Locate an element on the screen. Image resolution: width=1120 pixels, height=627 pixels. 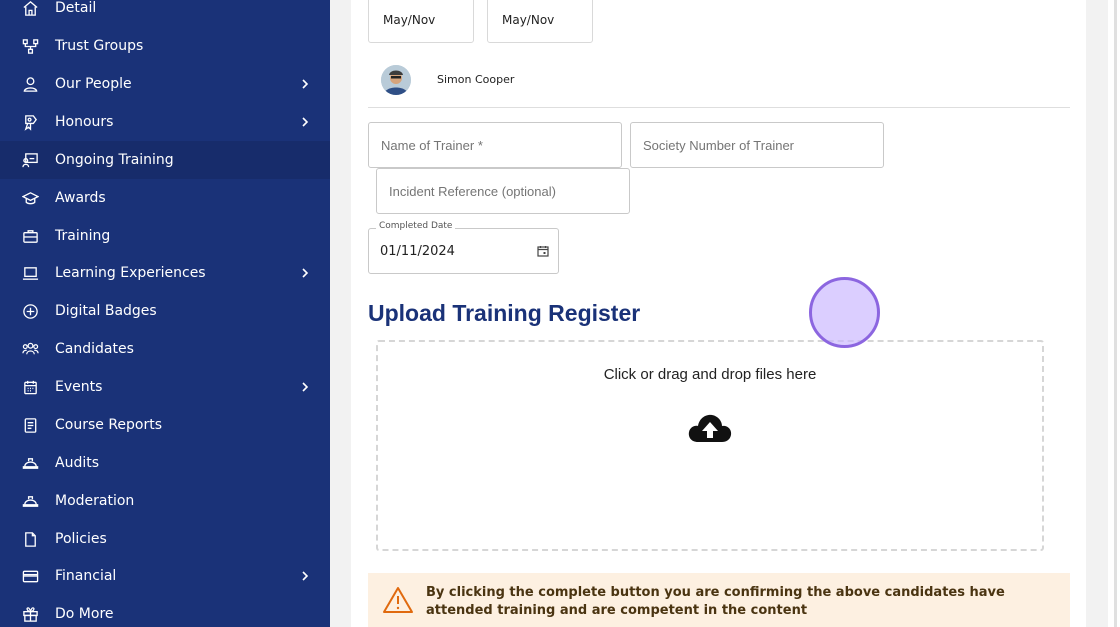
sidebar-item-label: Do More is located at coordinates (84, 614).